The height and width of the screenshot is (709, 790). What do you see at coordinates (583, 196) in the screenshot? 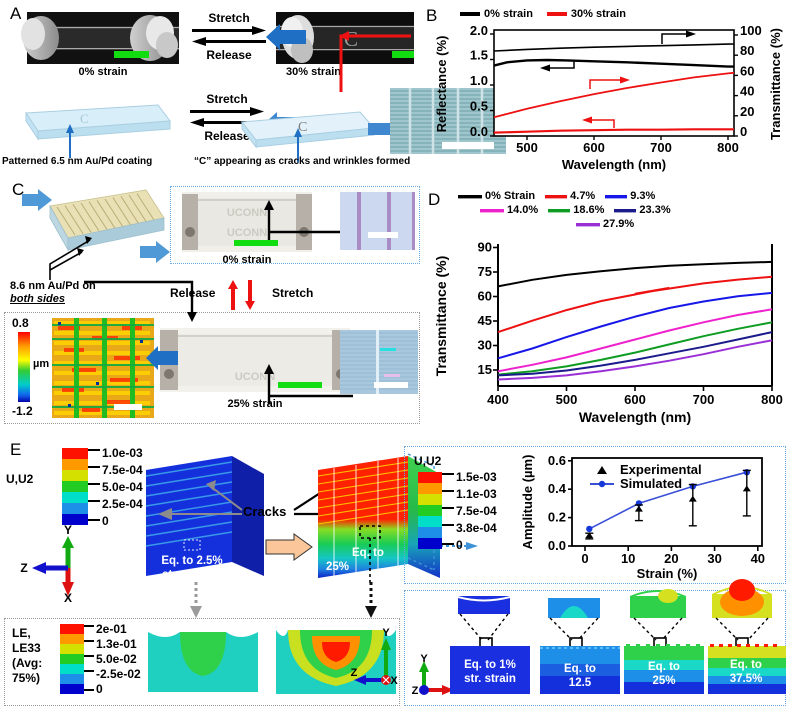
I see `legend-label: 4.7%` at bounding box center [583, 196].